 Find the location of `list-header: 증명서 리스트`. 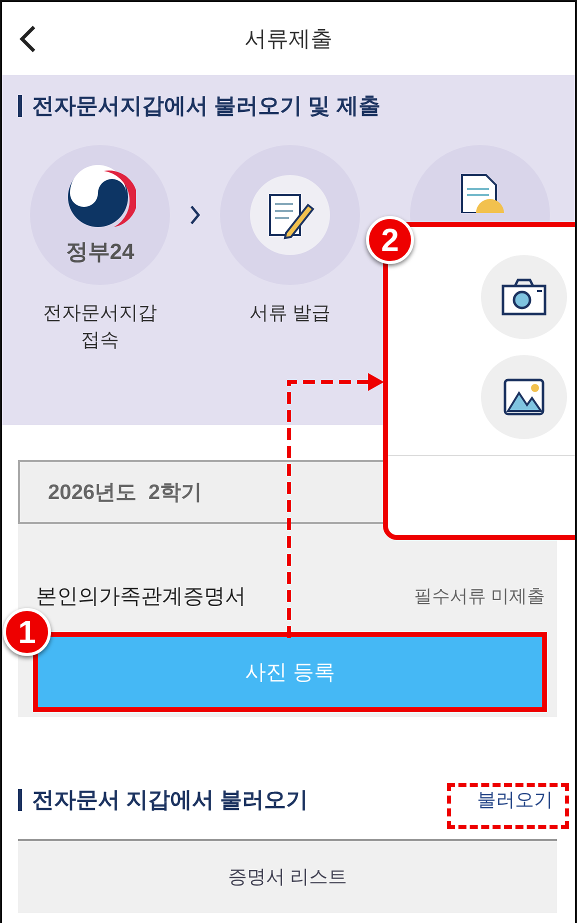

list-header: 증명서 리스트 is located at coordinates (287, 876).